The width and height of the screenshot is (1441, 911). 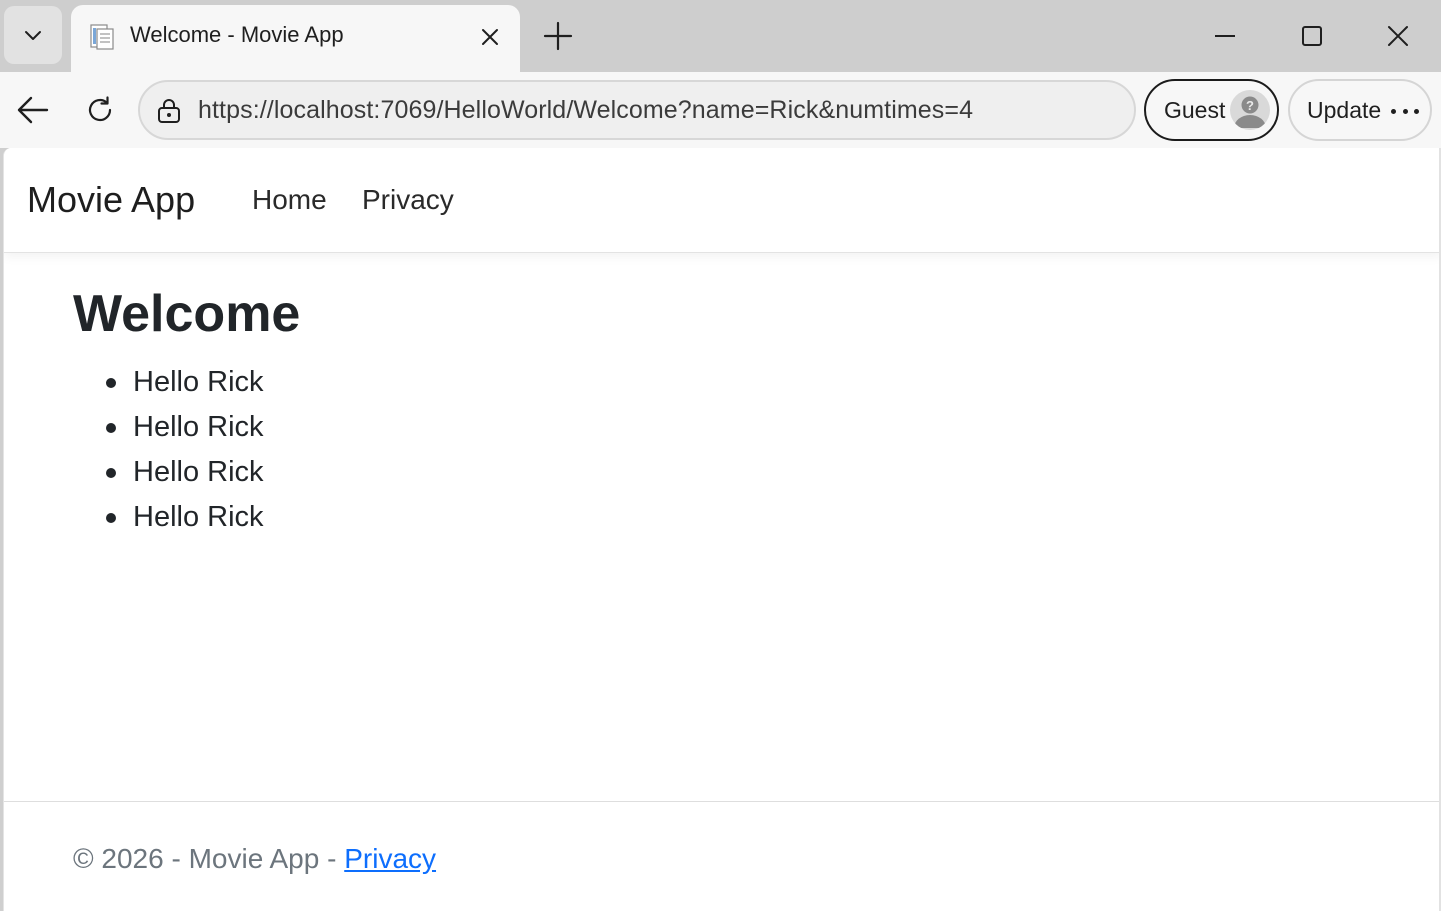 What do you see at coordinates (722, 200) in the screenshot?
I see `site-navbar: Movie App Home Privacy` at bounding box center [722, 200].